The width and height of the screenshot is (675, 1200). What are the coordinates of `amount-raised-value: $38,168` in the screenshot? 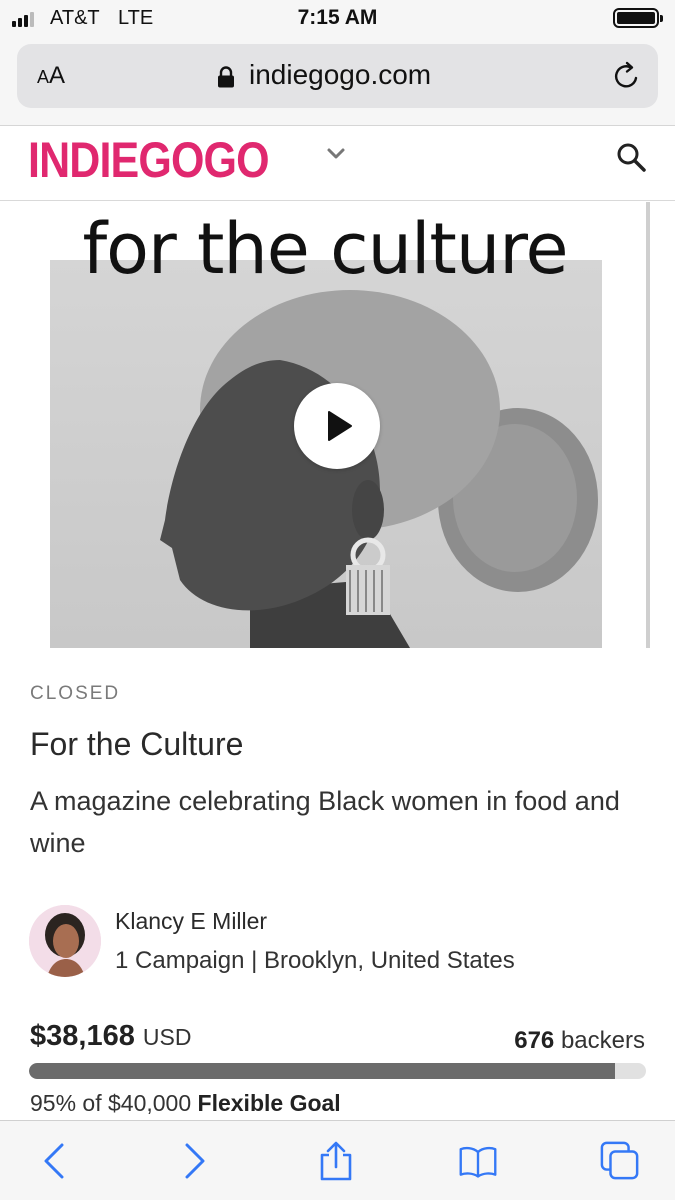 It's located at (82, 1036).